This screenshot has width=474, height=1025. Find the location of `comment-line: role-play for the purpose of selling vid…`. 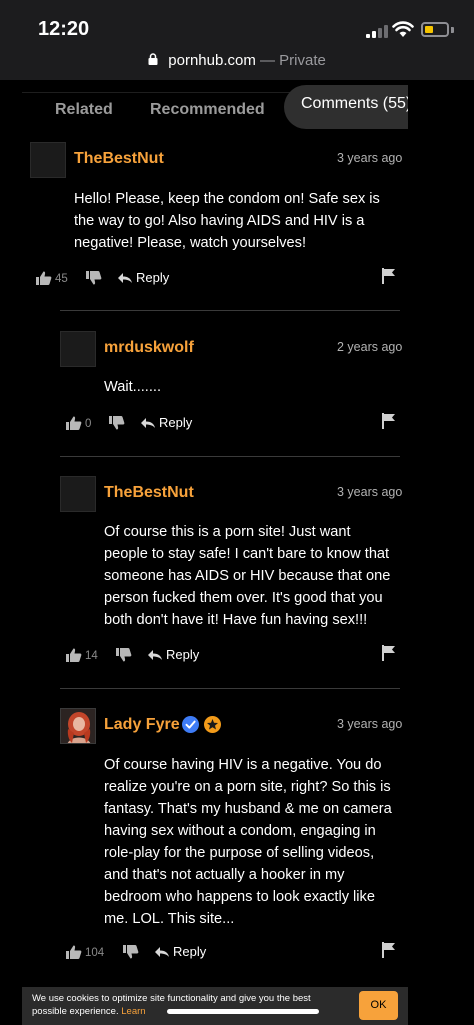

comment-line: role-play for the purpose of selling vid… is located at coordinates (239, 853).